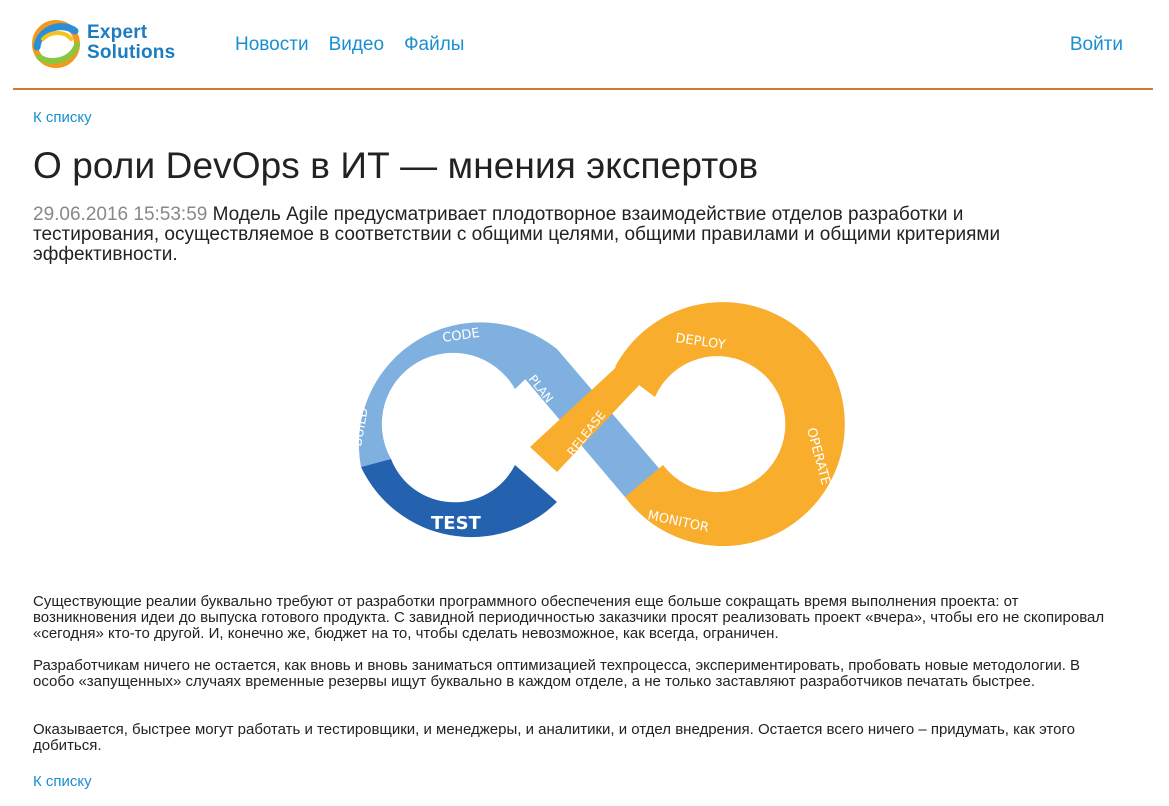 This screenshot has height=806, width=1169. What do you see at coordinates (117, 32) in the screenshot?
I see `logo-text-line1: Expert` at bounding box center [117, 32].